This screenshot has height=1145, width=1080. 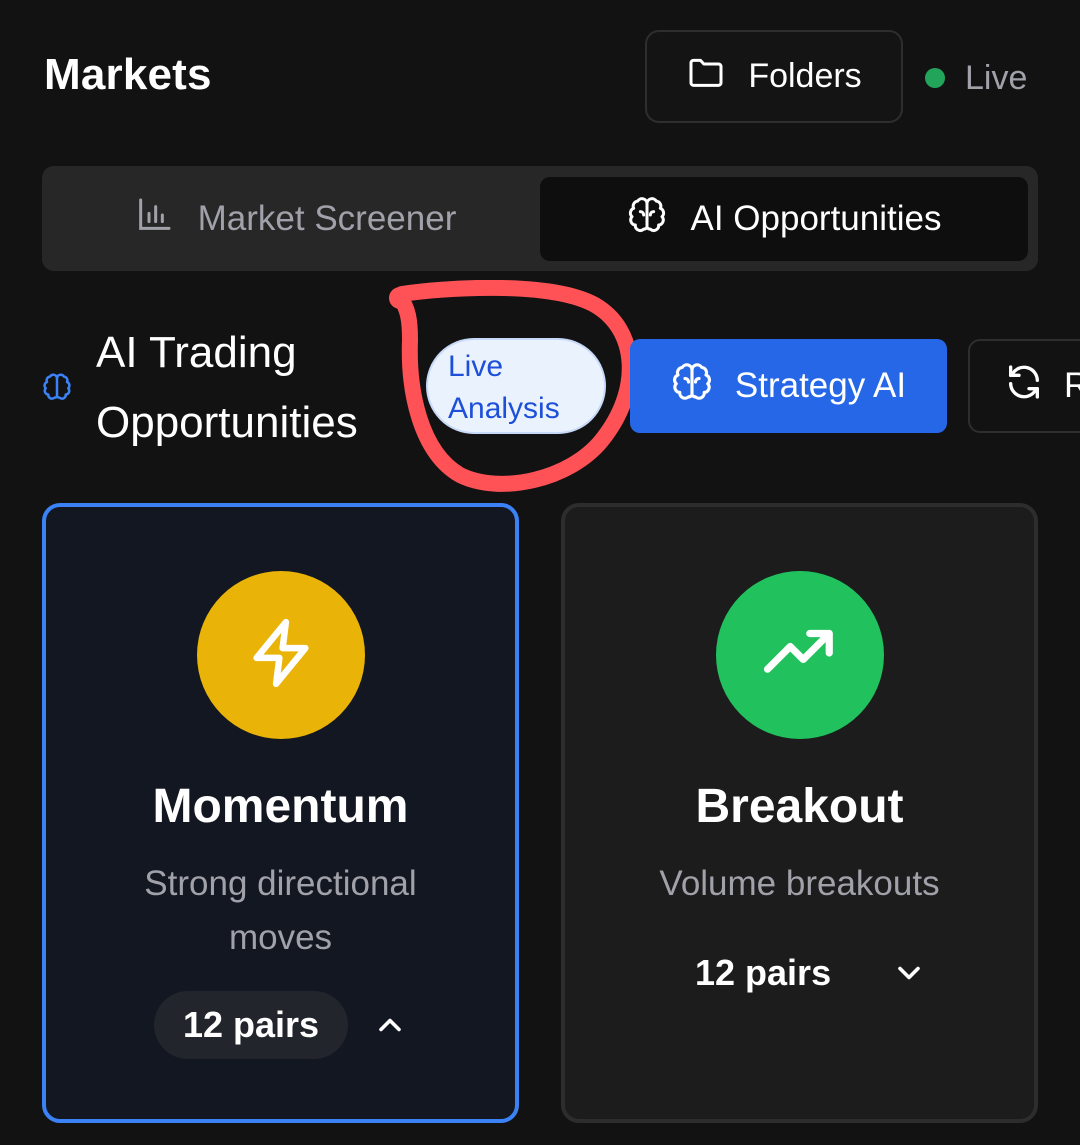 What do you see at coordinates (820, 385) in the screenshot?
I see `strategy-ai-label: Strategy AI` at bounding box center [820, 385].